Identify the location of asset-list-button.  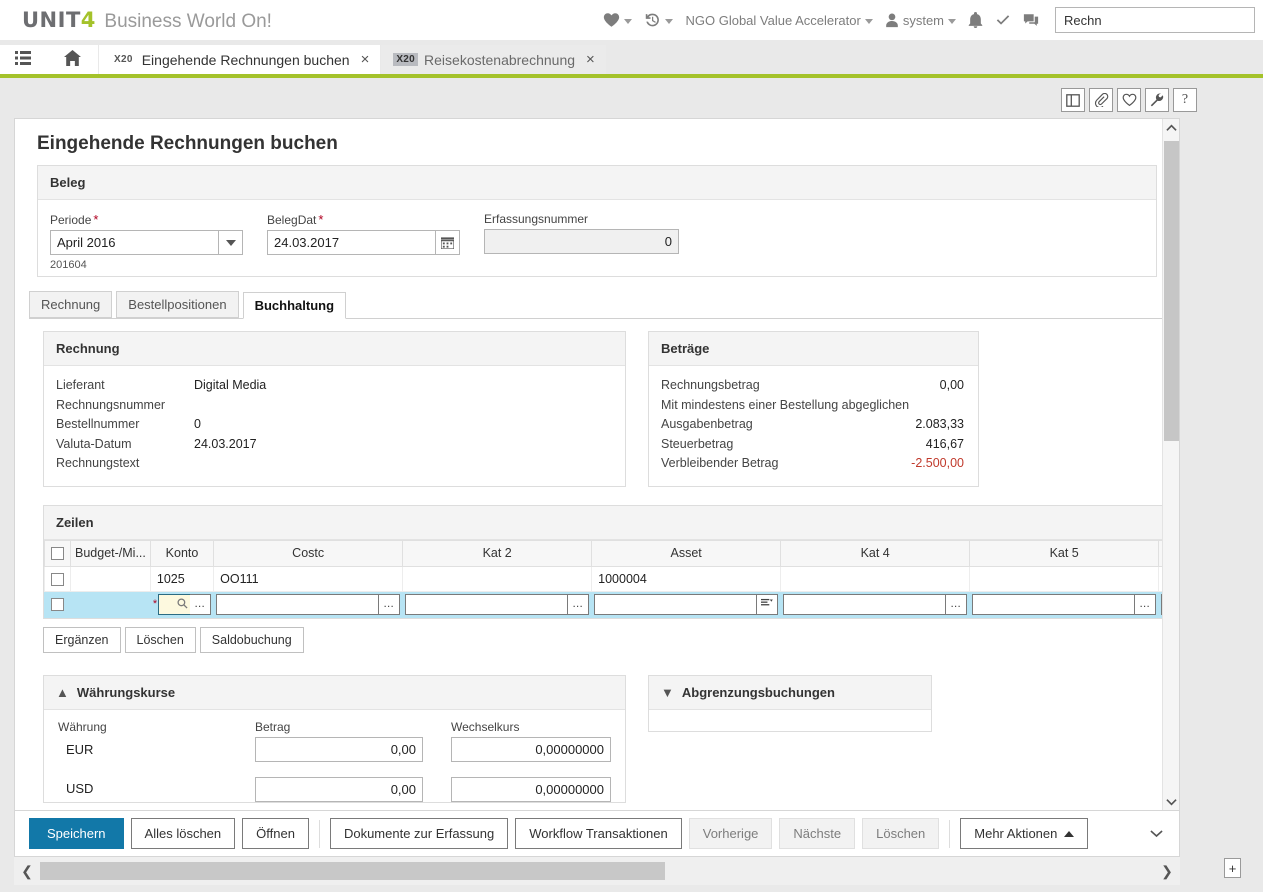
(768, 604).